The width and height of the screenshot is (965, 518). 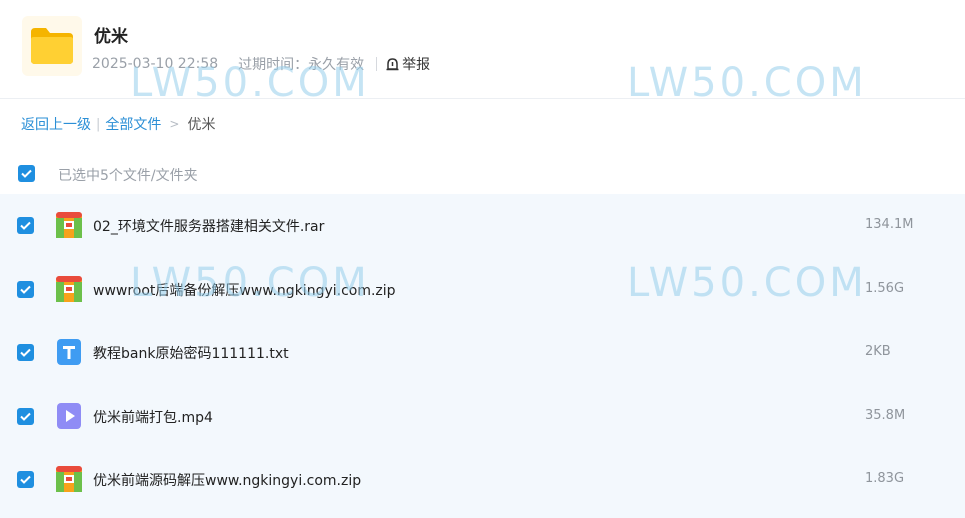 I want to click on alert-icon, so click(x=392, y=63).